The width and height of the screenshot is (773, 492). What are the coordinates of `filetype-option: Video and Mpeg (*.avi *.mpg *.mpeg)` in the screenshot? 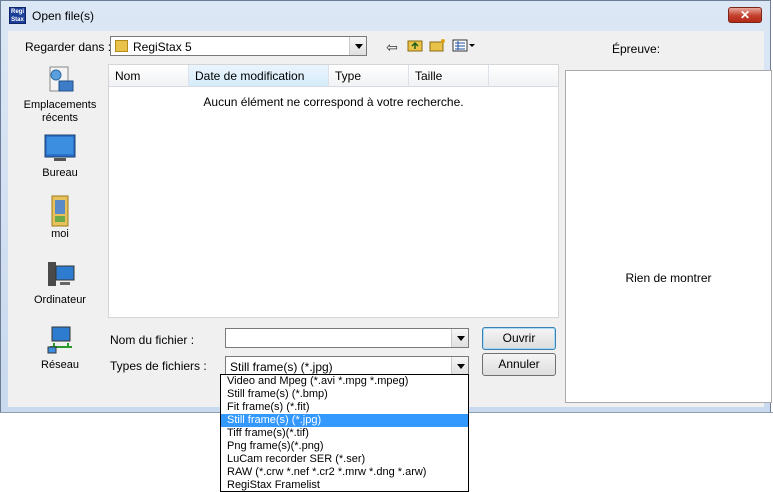 It's located at (344, 381).